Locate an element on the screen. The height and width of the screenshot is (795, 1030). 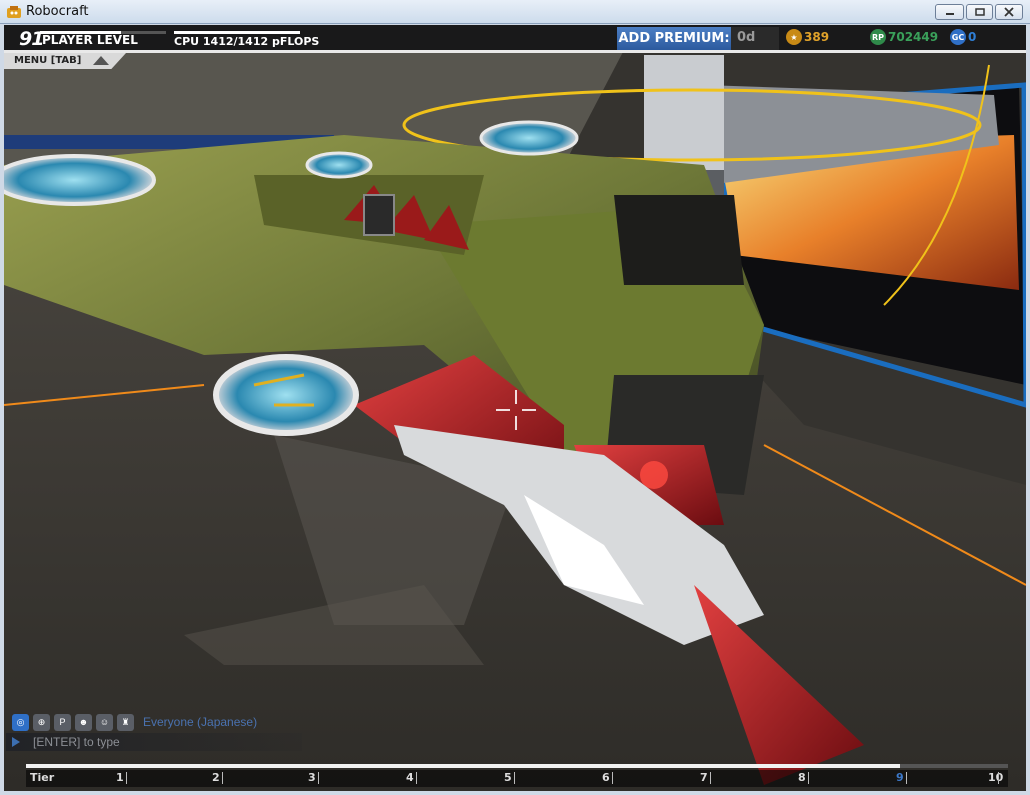
chat-channel-icons: ◎ ⊕ P ☻ ☺ ♜ is located at coordinates (73, 722).